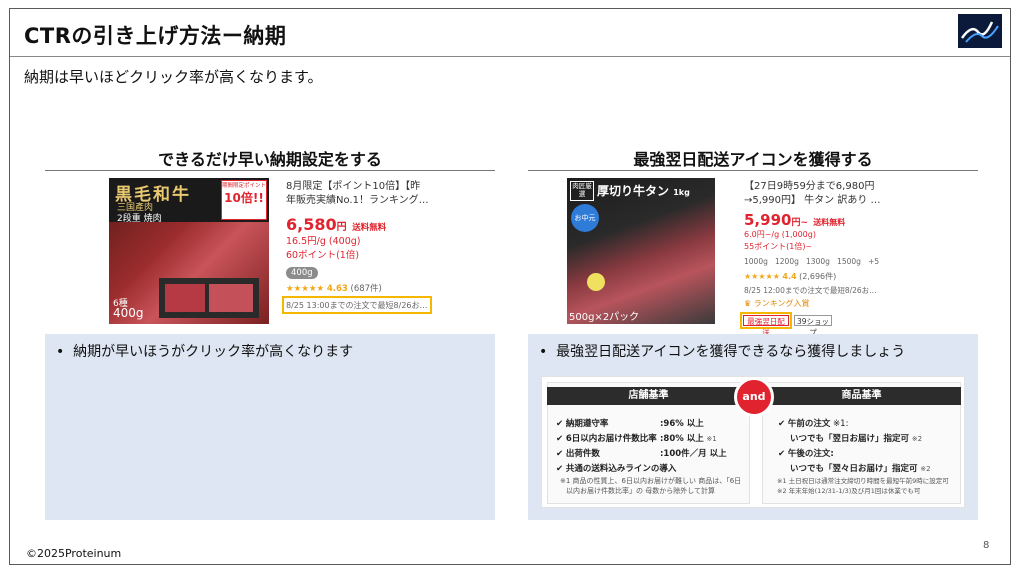 This screenshot has width=1024, height=576. What do you see at coordinates (806, 454) in the screenshot?
I see `product-row: ✔ 午後の注文:` at bounding box center [806, 454].